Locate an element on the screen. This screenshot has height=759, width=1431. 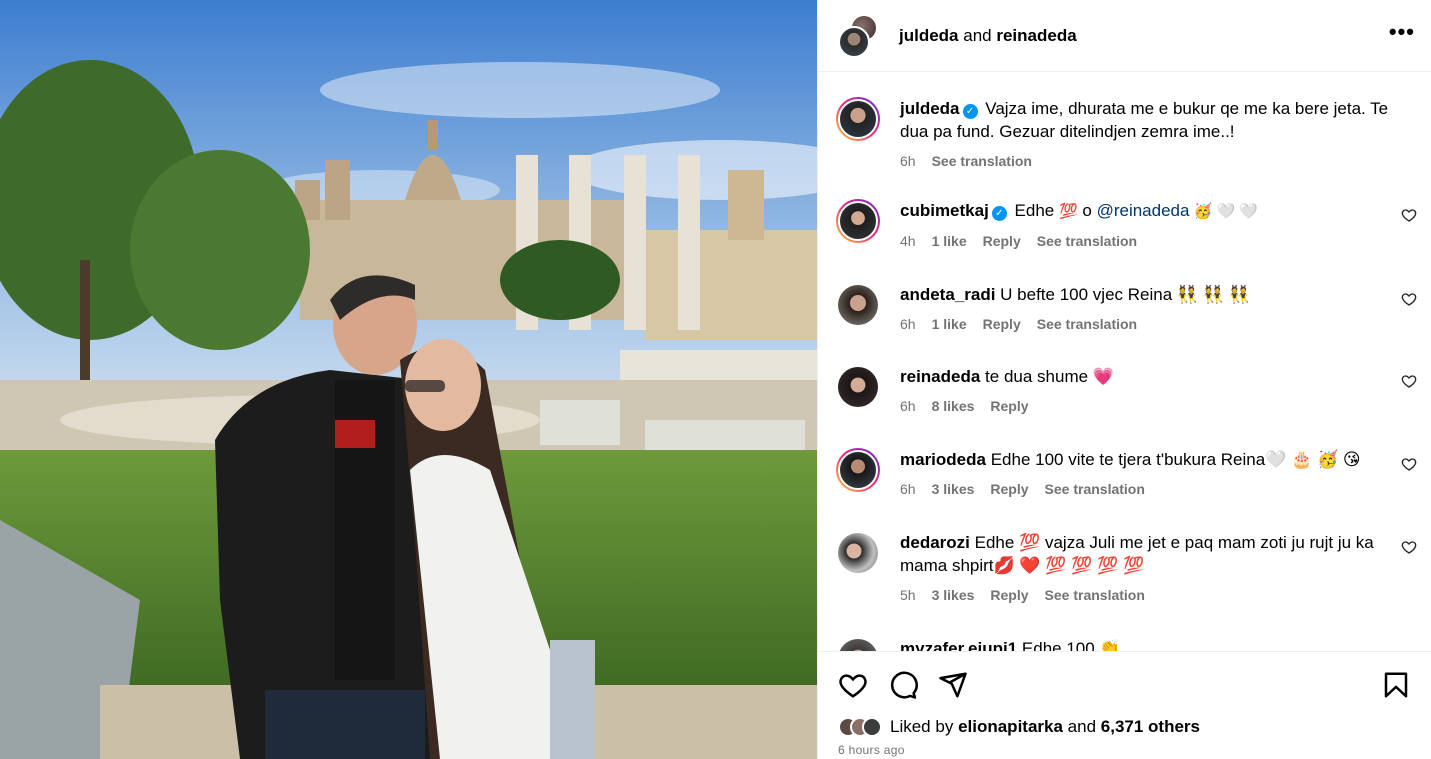
comment-icon is located at coordinates (903, 685).